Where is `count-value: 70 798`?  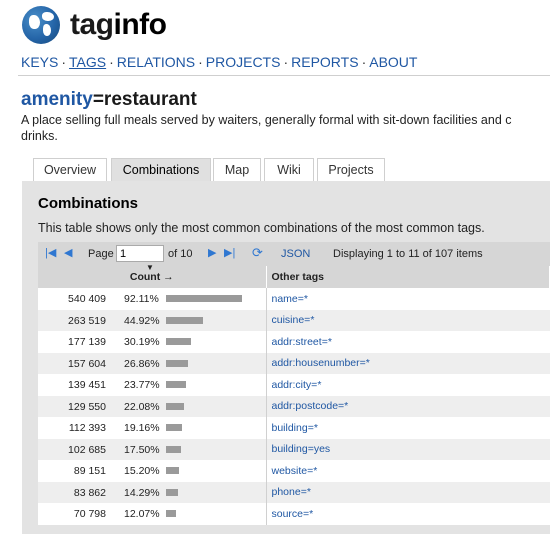 count-value: 70 798 is located at coordinates (89, 514).